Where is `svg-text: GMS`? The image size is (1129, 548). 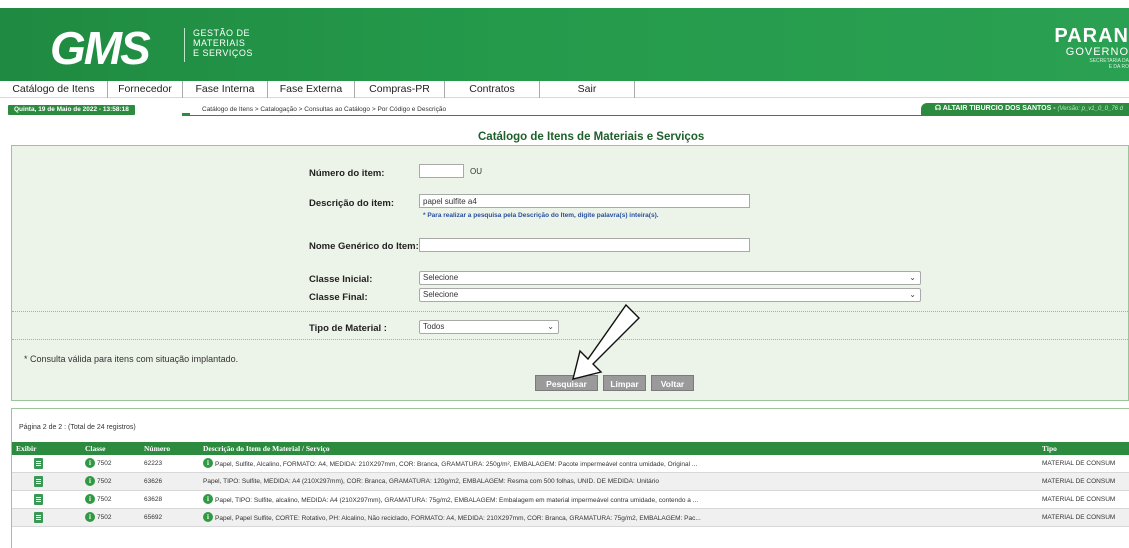
svg-text: GMS is located at coordinates (100, 46).